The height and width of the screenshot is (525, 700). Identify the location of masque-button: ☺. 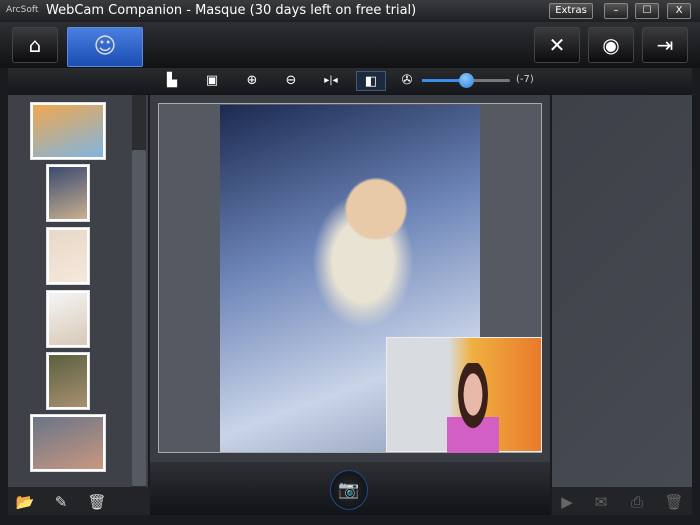
(105, 47).